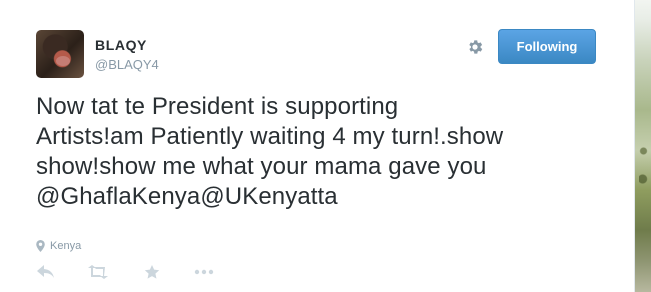  Describe the element at coordinates (547, 46) in the screenshot. I see `following-button: Following` at that location.